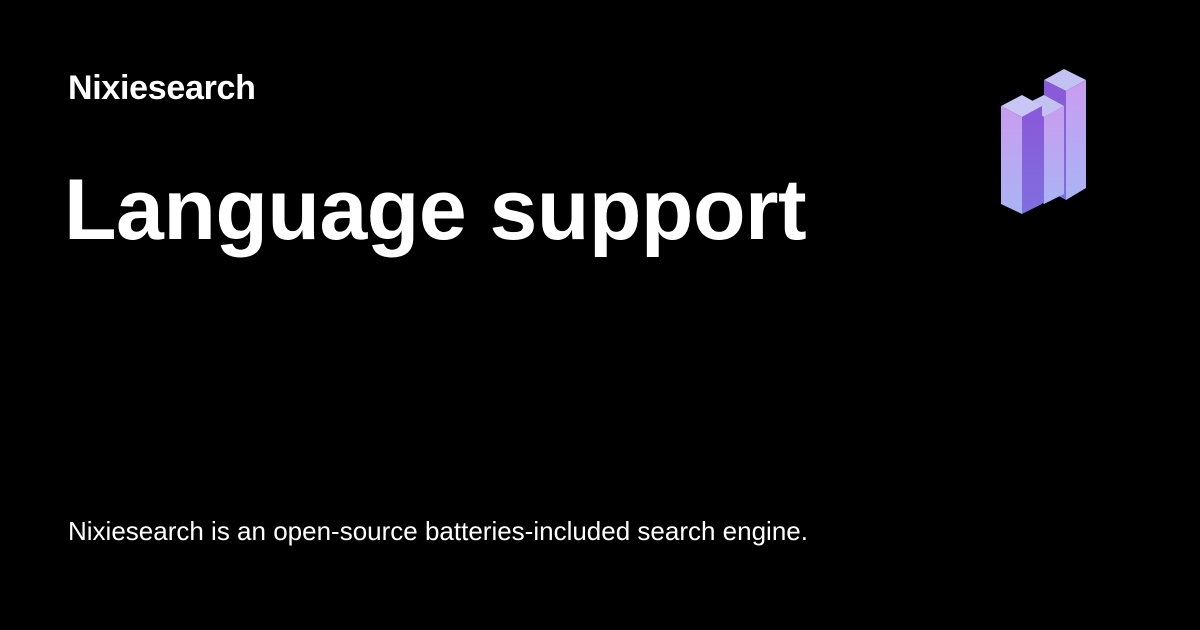 The width and height of the screenshot is (1200, 630). Describe the element at coordinates (1043, 141) in the screenshot. I see `nixiesearch-logo-icon` at that location.